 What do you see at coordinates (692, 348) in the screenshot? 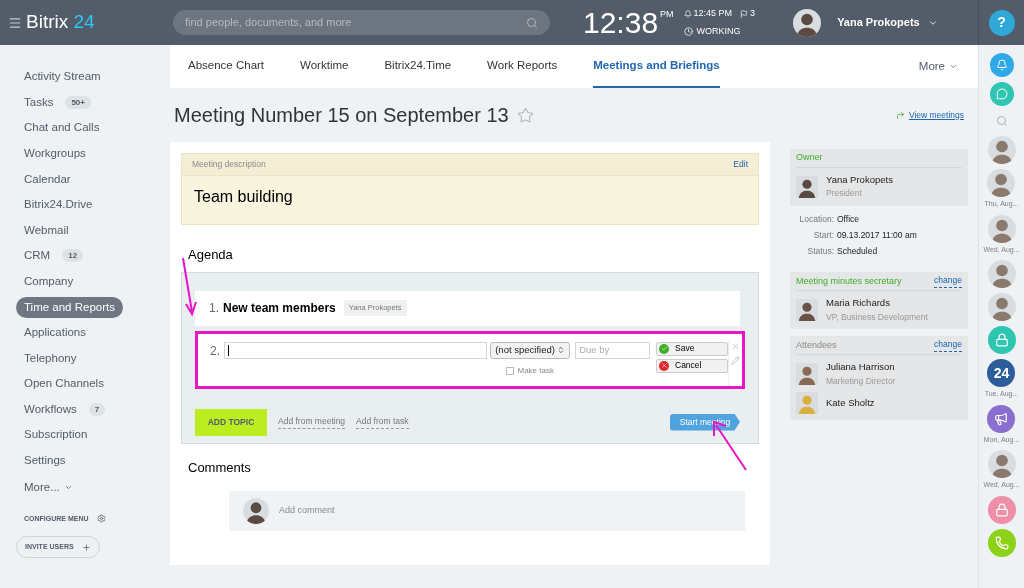
I see `save-button: Save` at bounding box center [692, 348].